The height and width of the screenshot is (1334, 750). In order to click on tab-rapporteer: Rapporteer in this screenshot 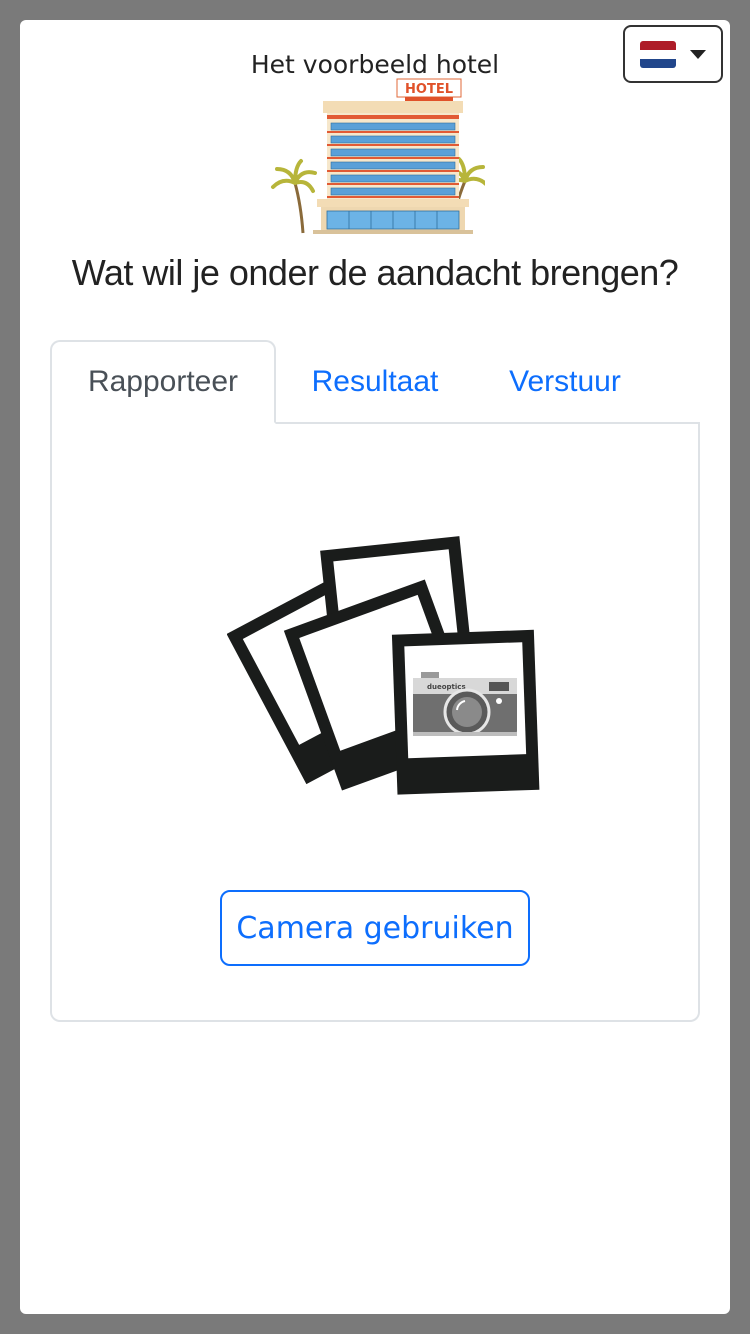, I will do `click(163, 382)`.